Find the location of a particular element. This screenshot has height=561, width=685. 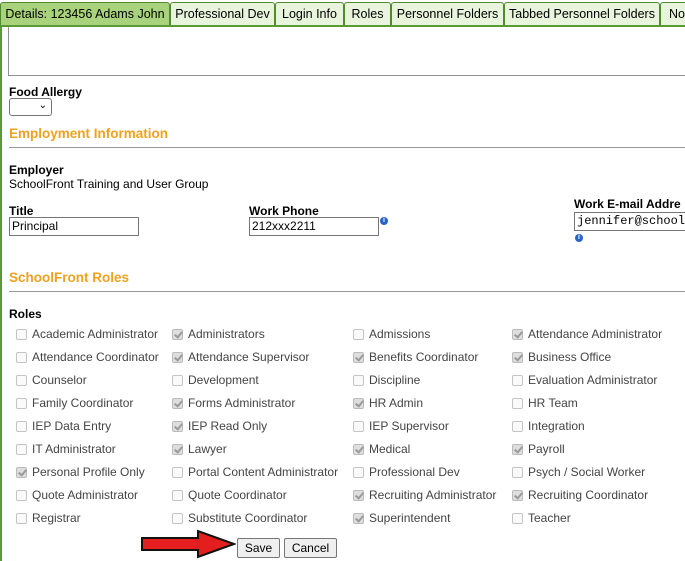

tab-not: Not is located at coordinates (672, 13).